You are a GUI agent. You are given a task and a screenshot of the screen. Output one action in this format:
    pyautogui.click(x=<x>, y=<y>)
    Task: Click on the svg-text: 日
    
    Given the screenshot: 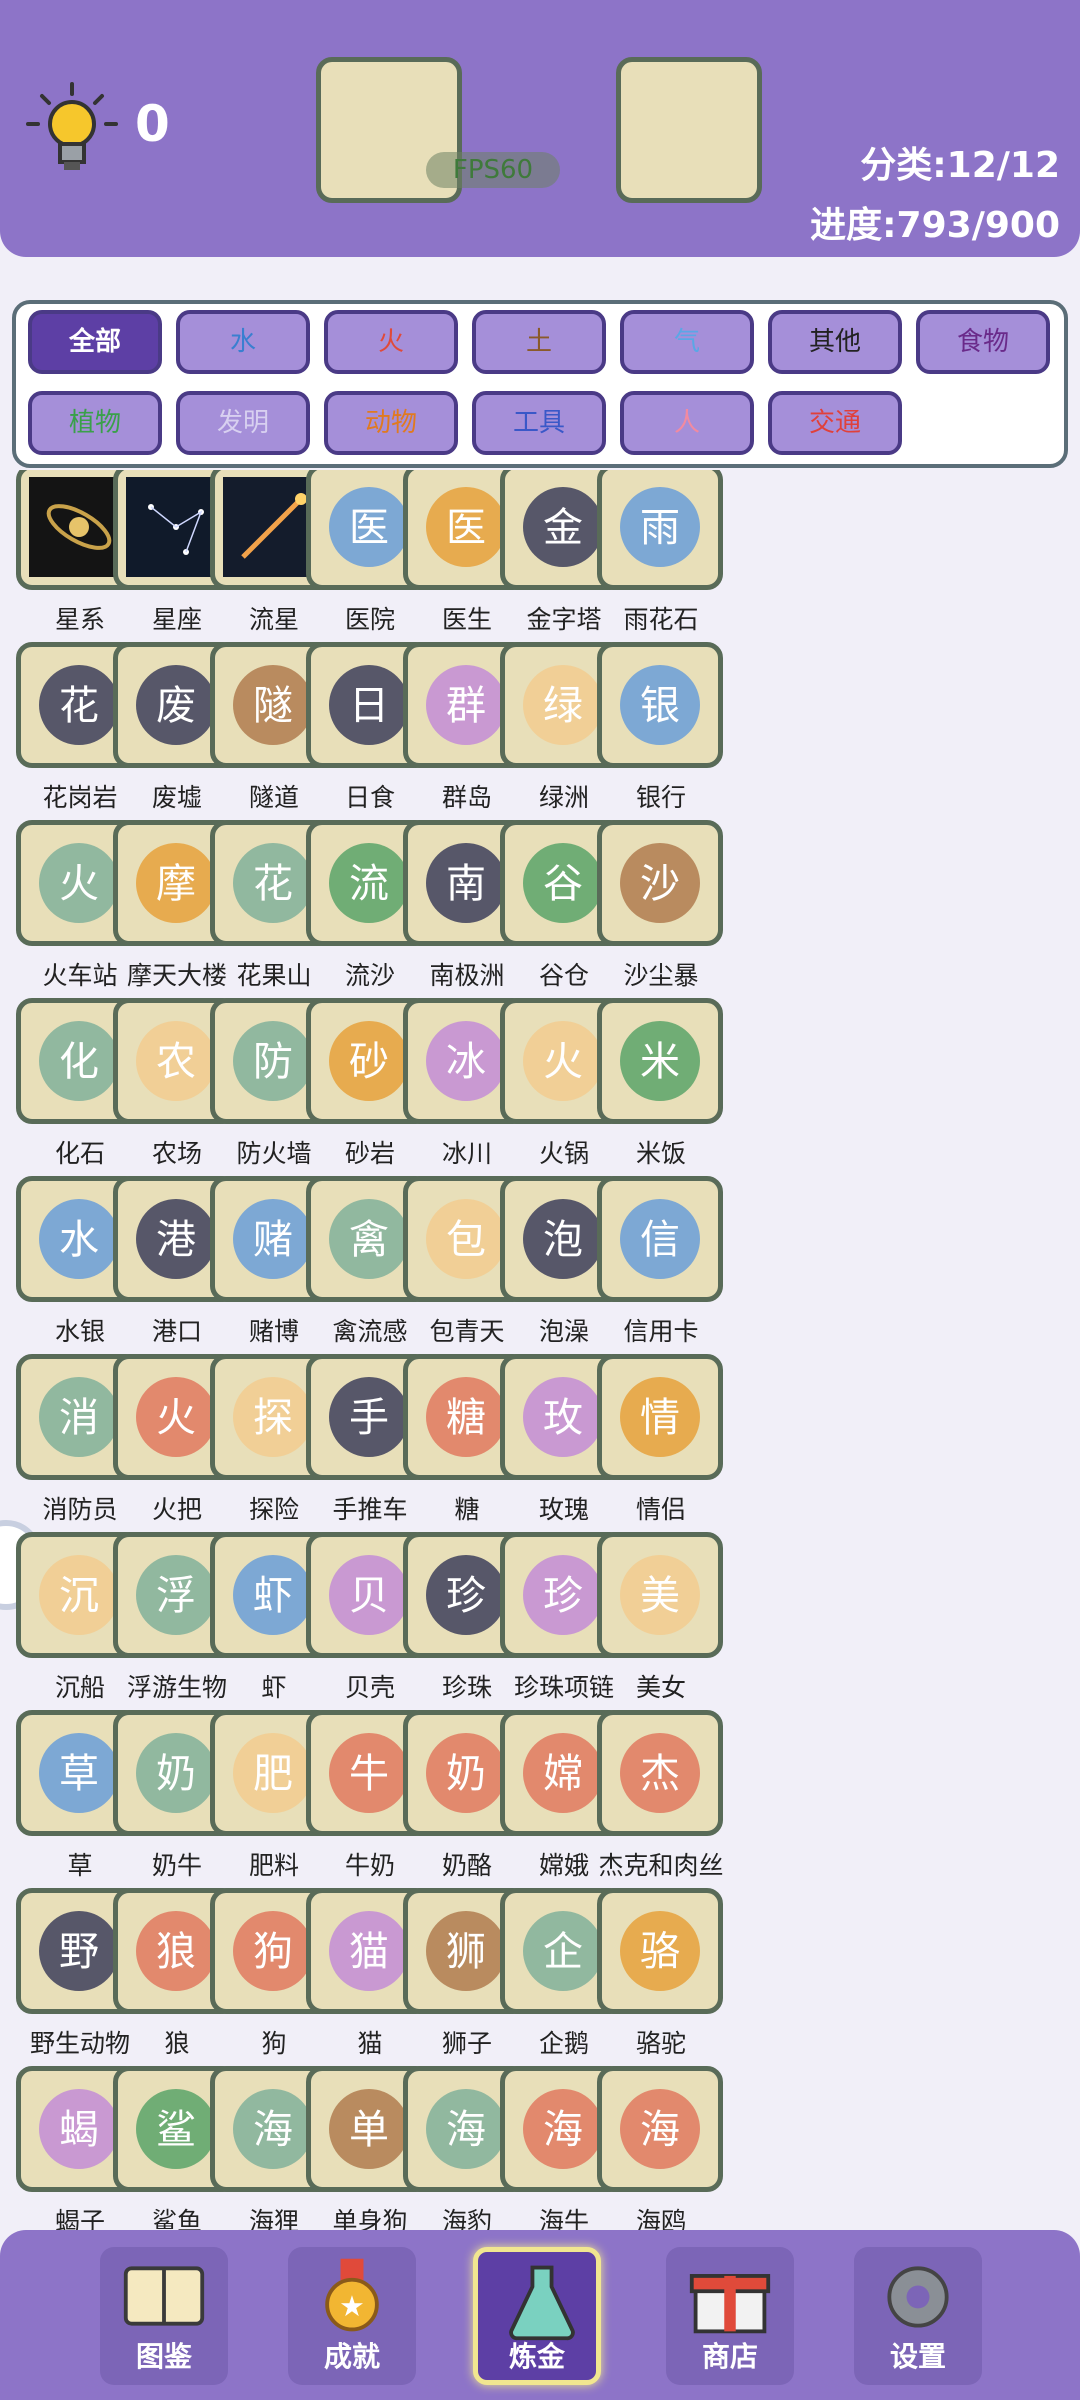 What is the action you would take?
    pyautogui.click(x=369, y=706)
    